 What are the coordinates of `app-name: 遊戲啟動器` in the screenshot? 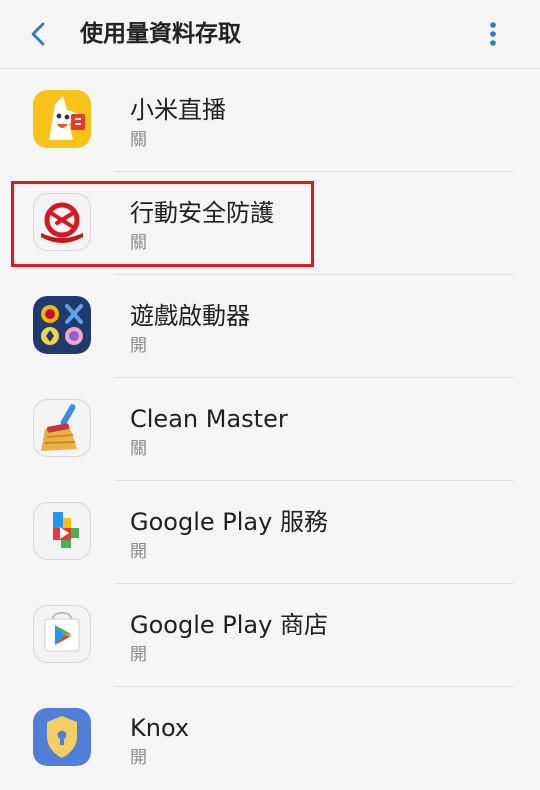 It's located at (190, 316).